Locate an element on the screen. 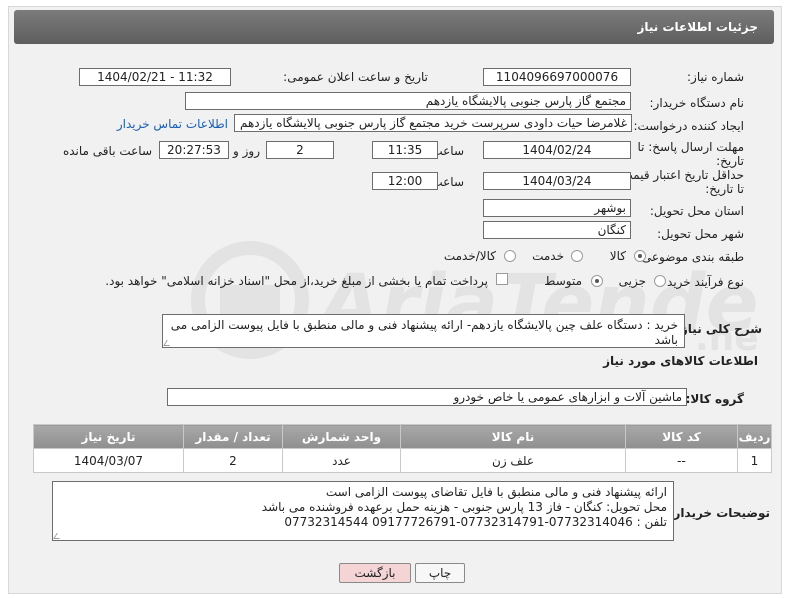  buyer-notes-label: توضیحات خریدار: is located at coordinates (719, 513).